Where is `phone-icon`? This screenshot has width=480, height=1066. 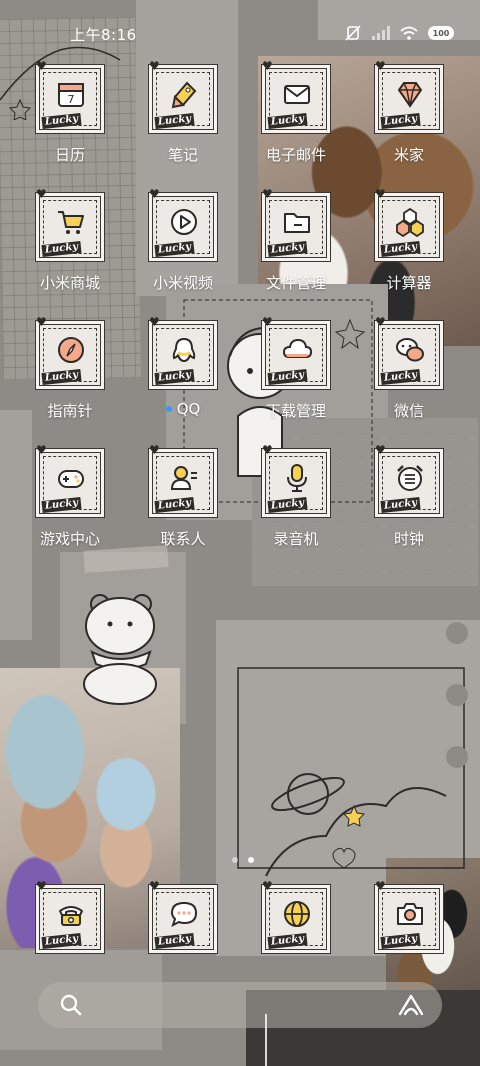 phone-icon is located at coordinates (71, 916).